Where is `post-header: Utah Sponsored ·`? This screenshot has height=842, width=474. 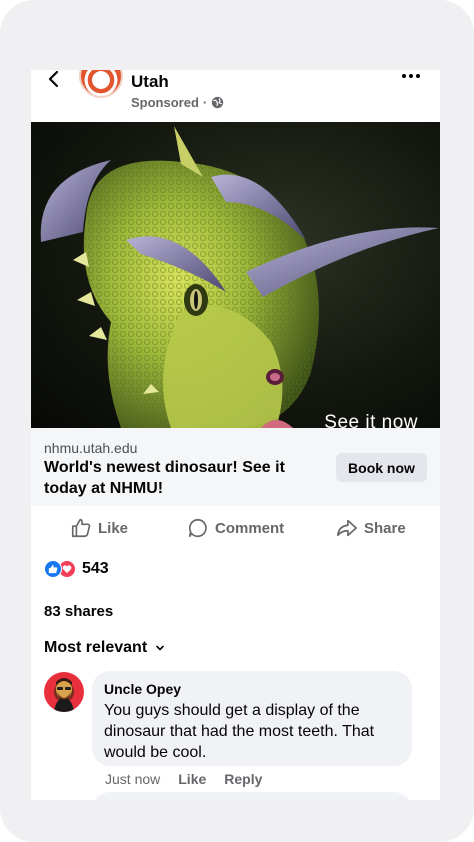 post-header: Utah Sponsored · is located at coordinates (235, 96).